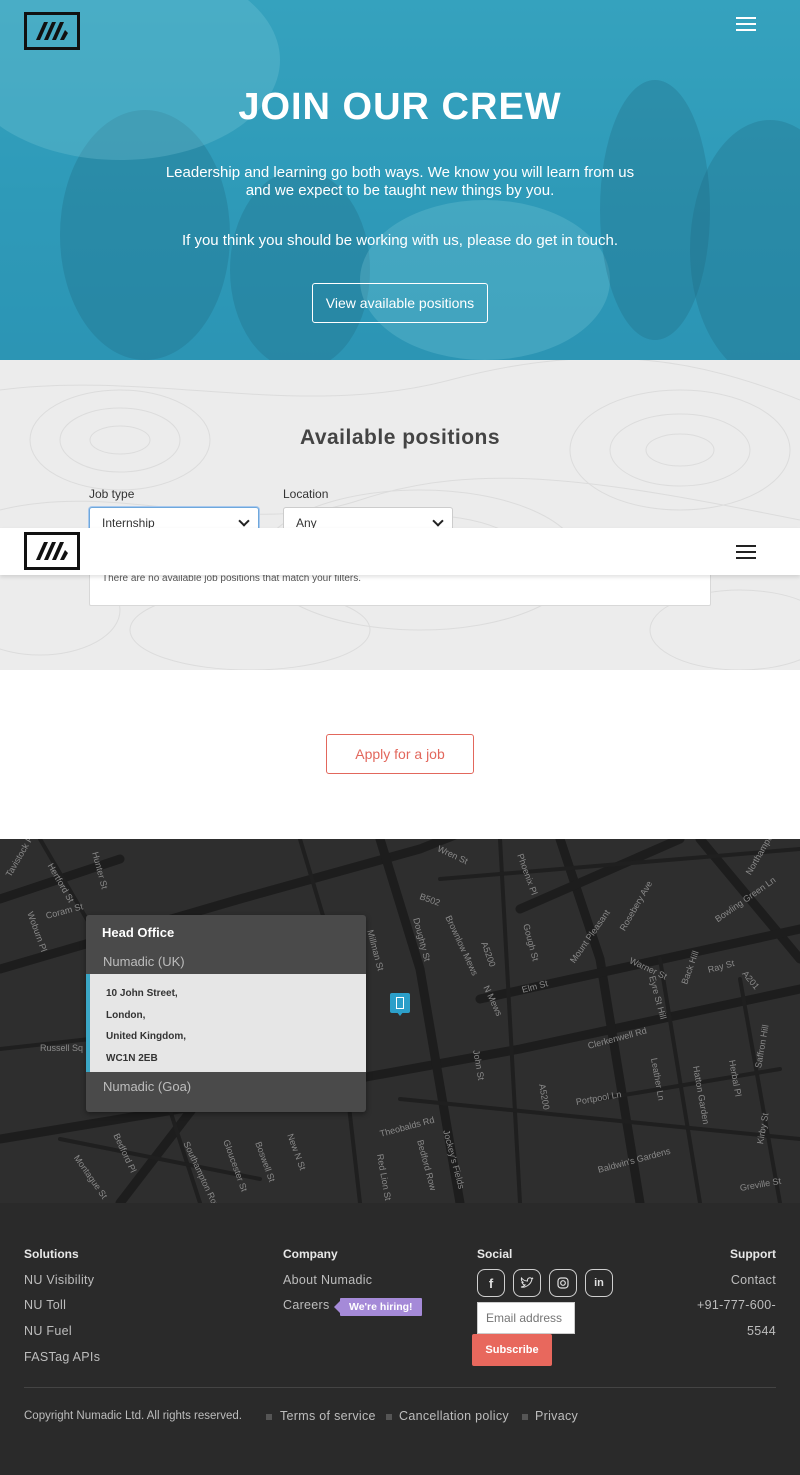 The width and height of the screenshot is (800, 1475). What do you see at coordinates (736, 1305) in the screenshot?
I see `support-phone-line-1: +91-777-600-` at bounding box center [736, 1305].